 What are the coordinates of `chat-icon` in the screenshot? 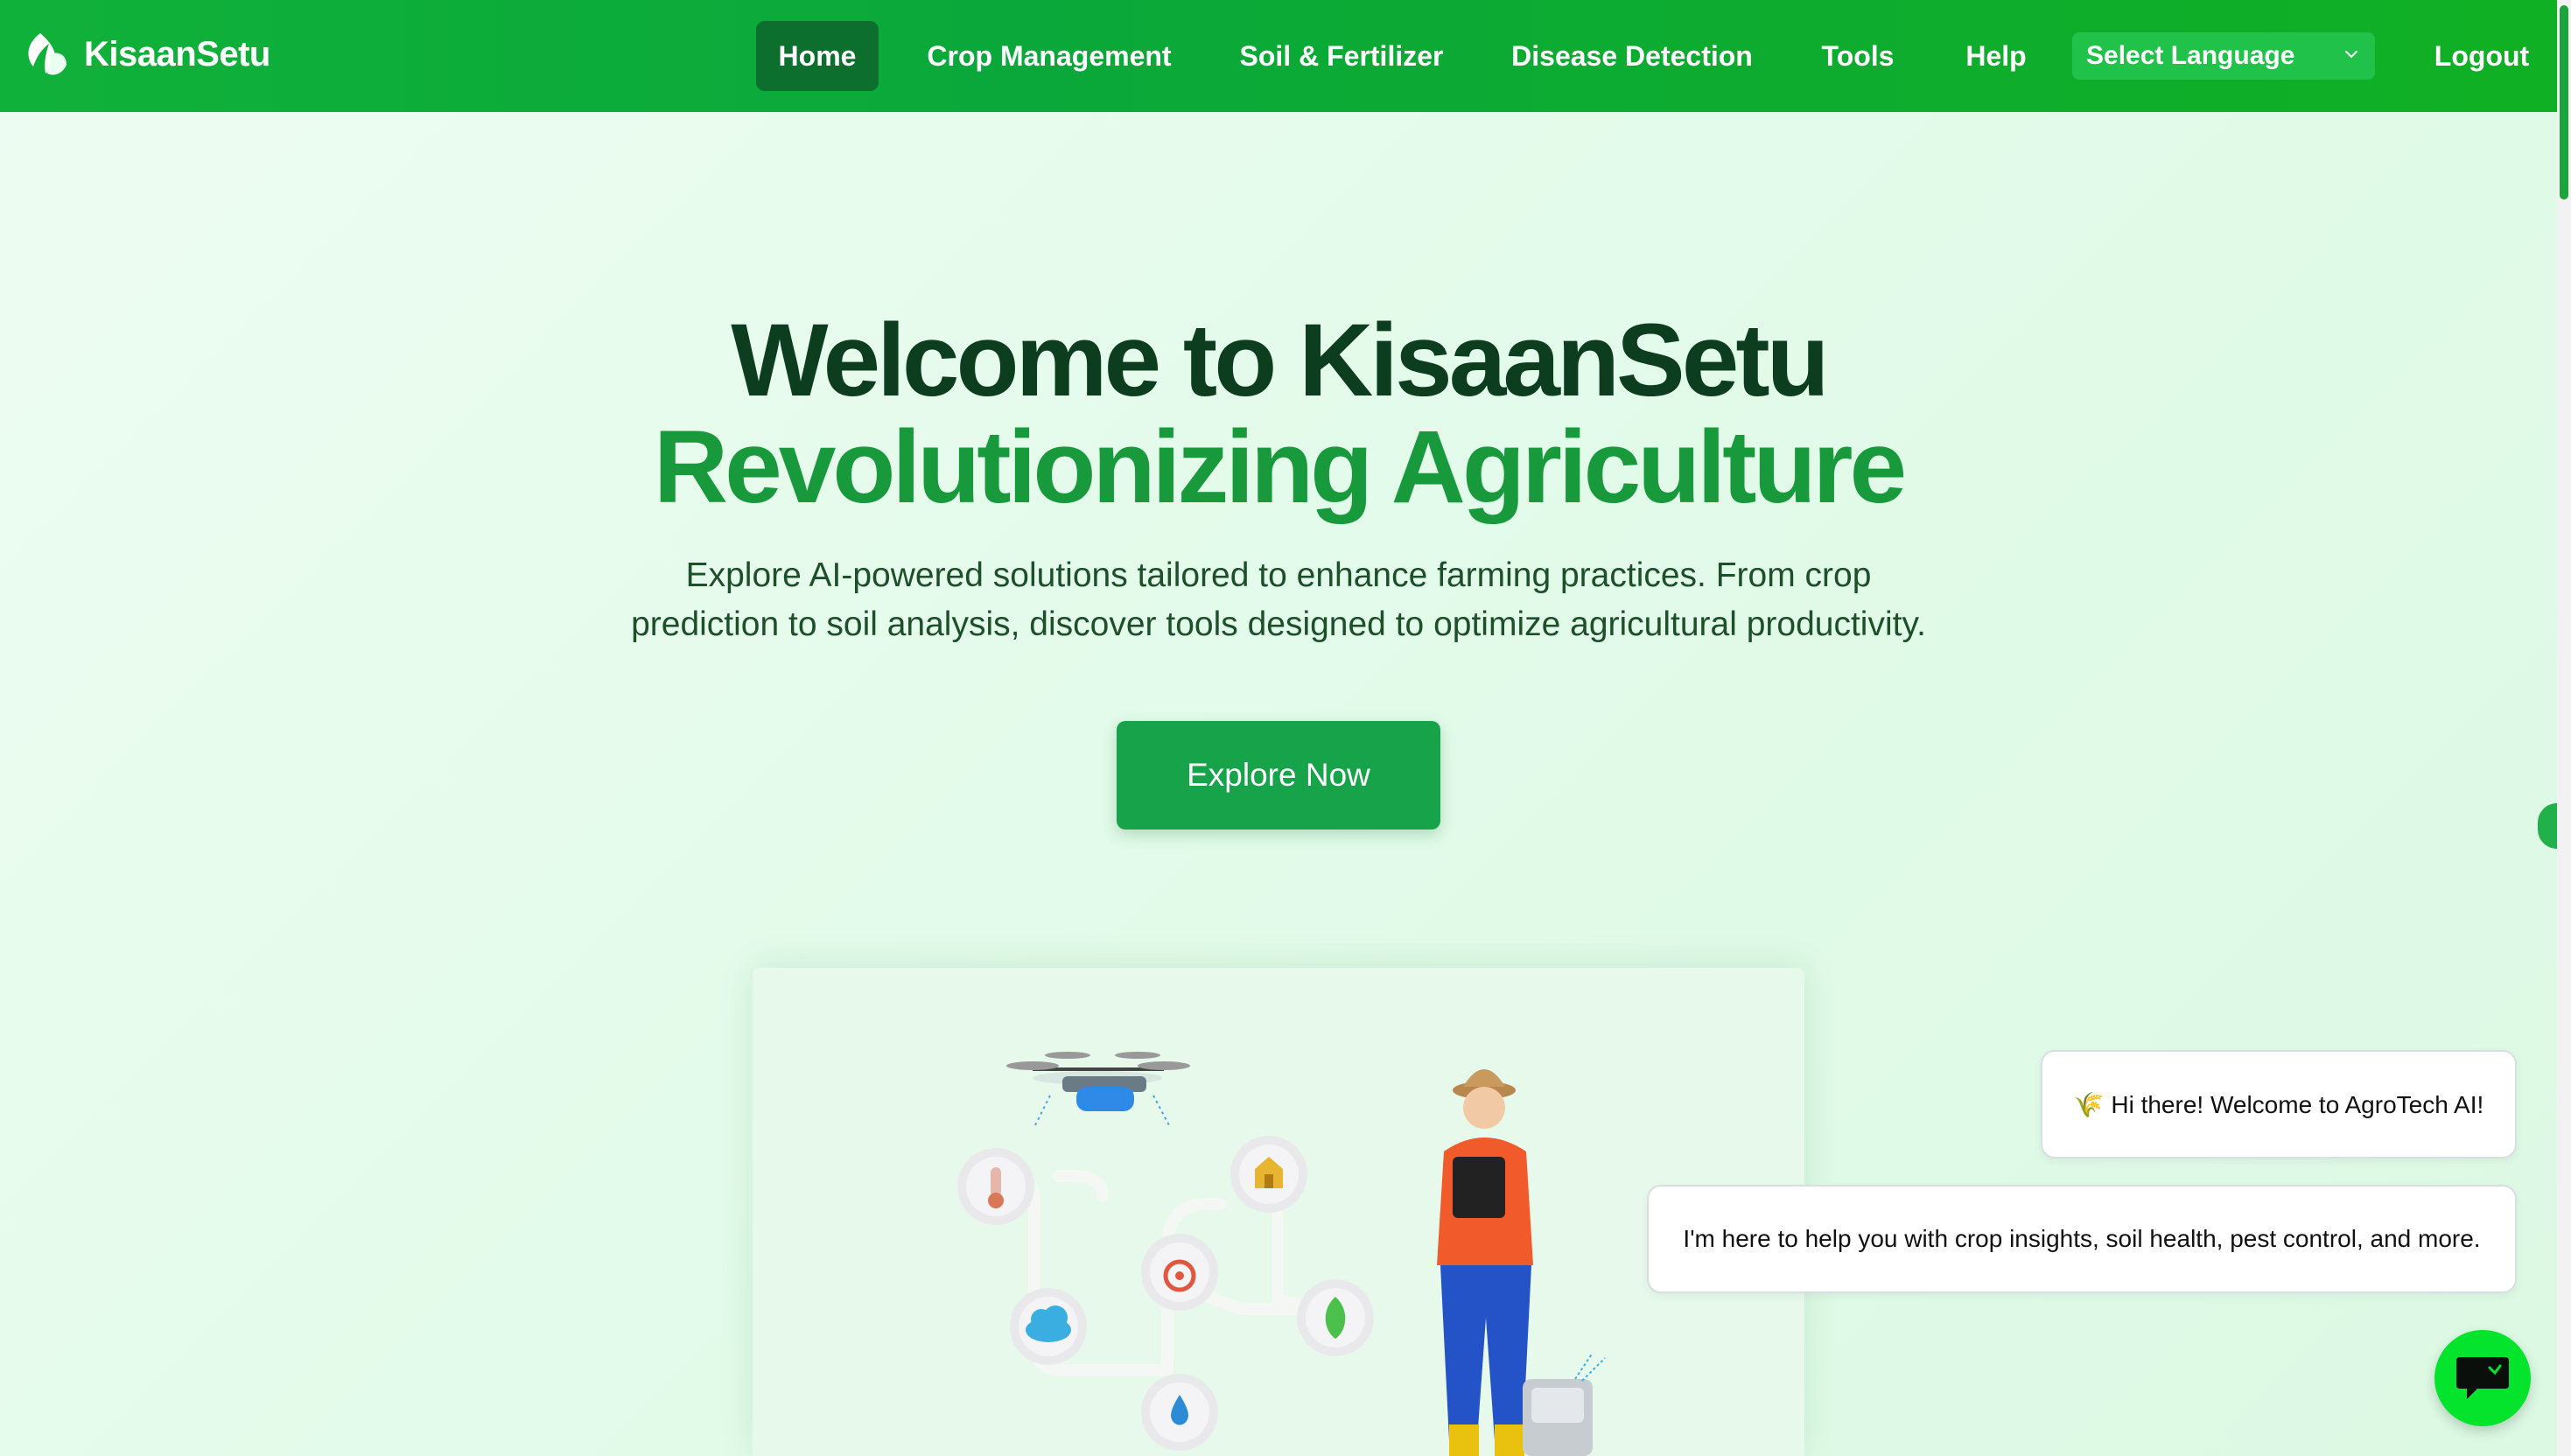 It's located at (2482, 1378).